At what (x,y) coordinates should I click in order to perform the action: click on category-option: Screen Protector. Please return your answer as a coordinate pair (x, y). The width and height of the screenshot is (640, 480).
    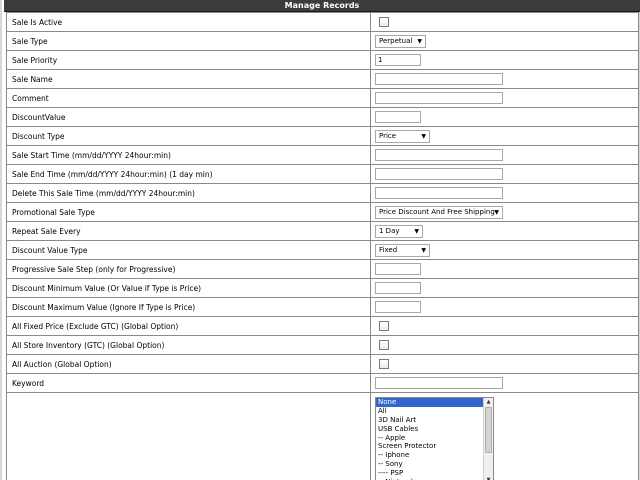
    Looking at the image, I should click on (429, 446).